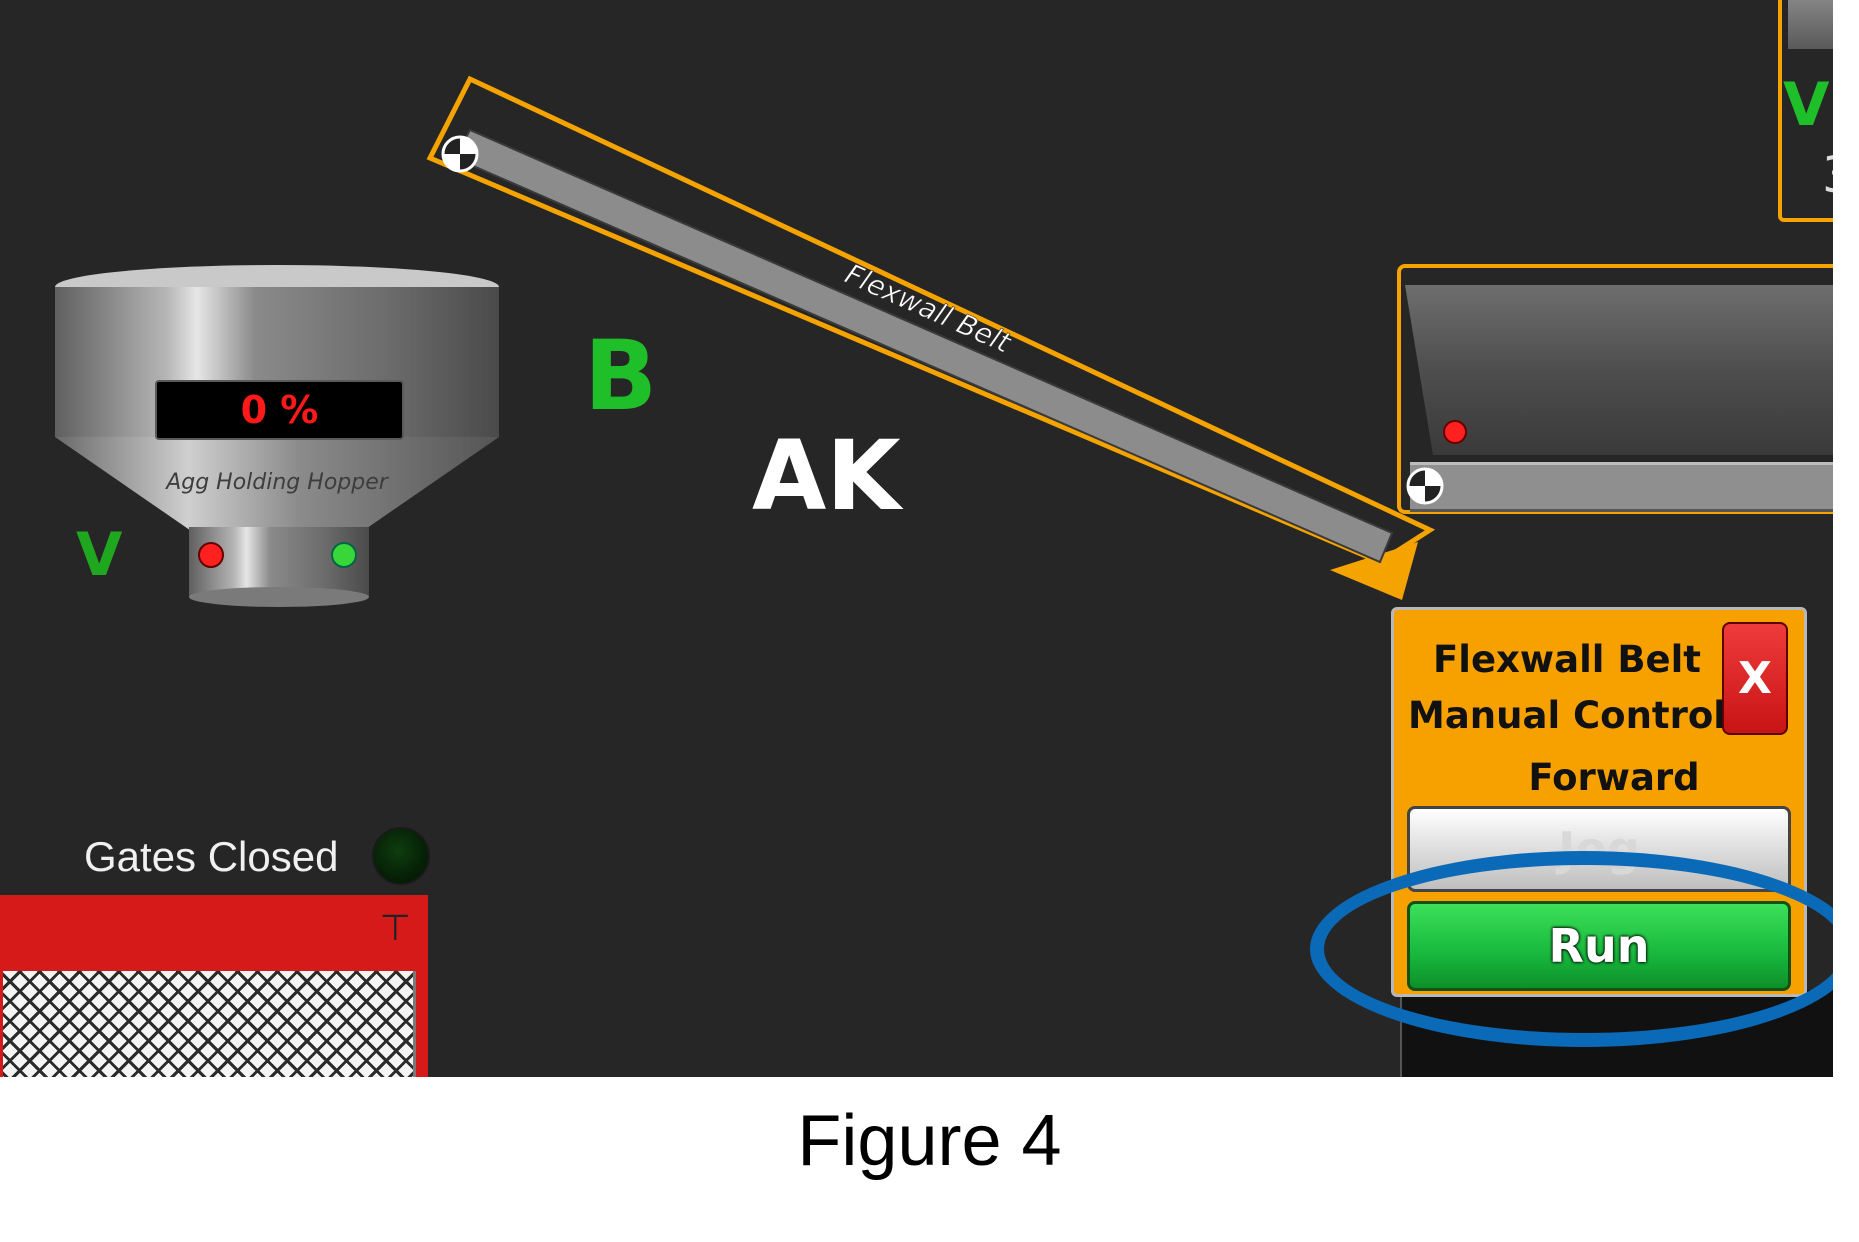 Image resolution: width=1859 pixels, height=1242 pixels. Describe the element at coordinates (279, 410) in the screenshot. I see `hopper-level-readout: 0 %` at that location.